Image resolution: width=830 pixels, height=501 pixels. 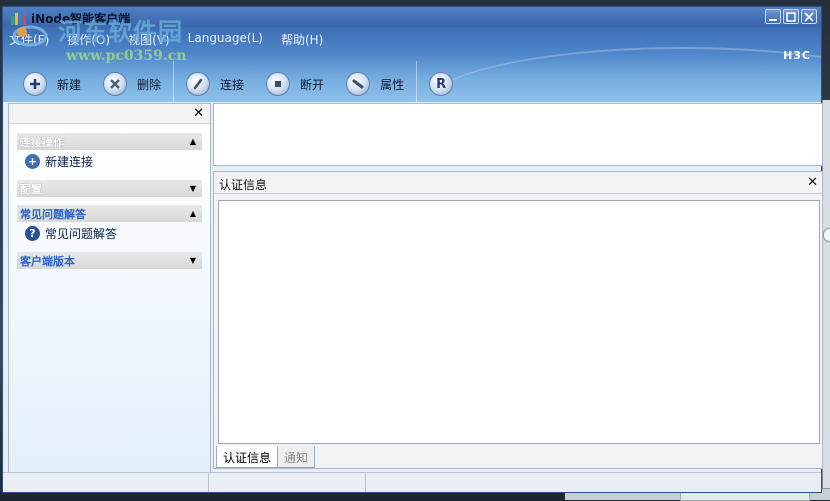 I want to click on group-header-version: 客户端版本 ▼, so click(x=109, y=260).